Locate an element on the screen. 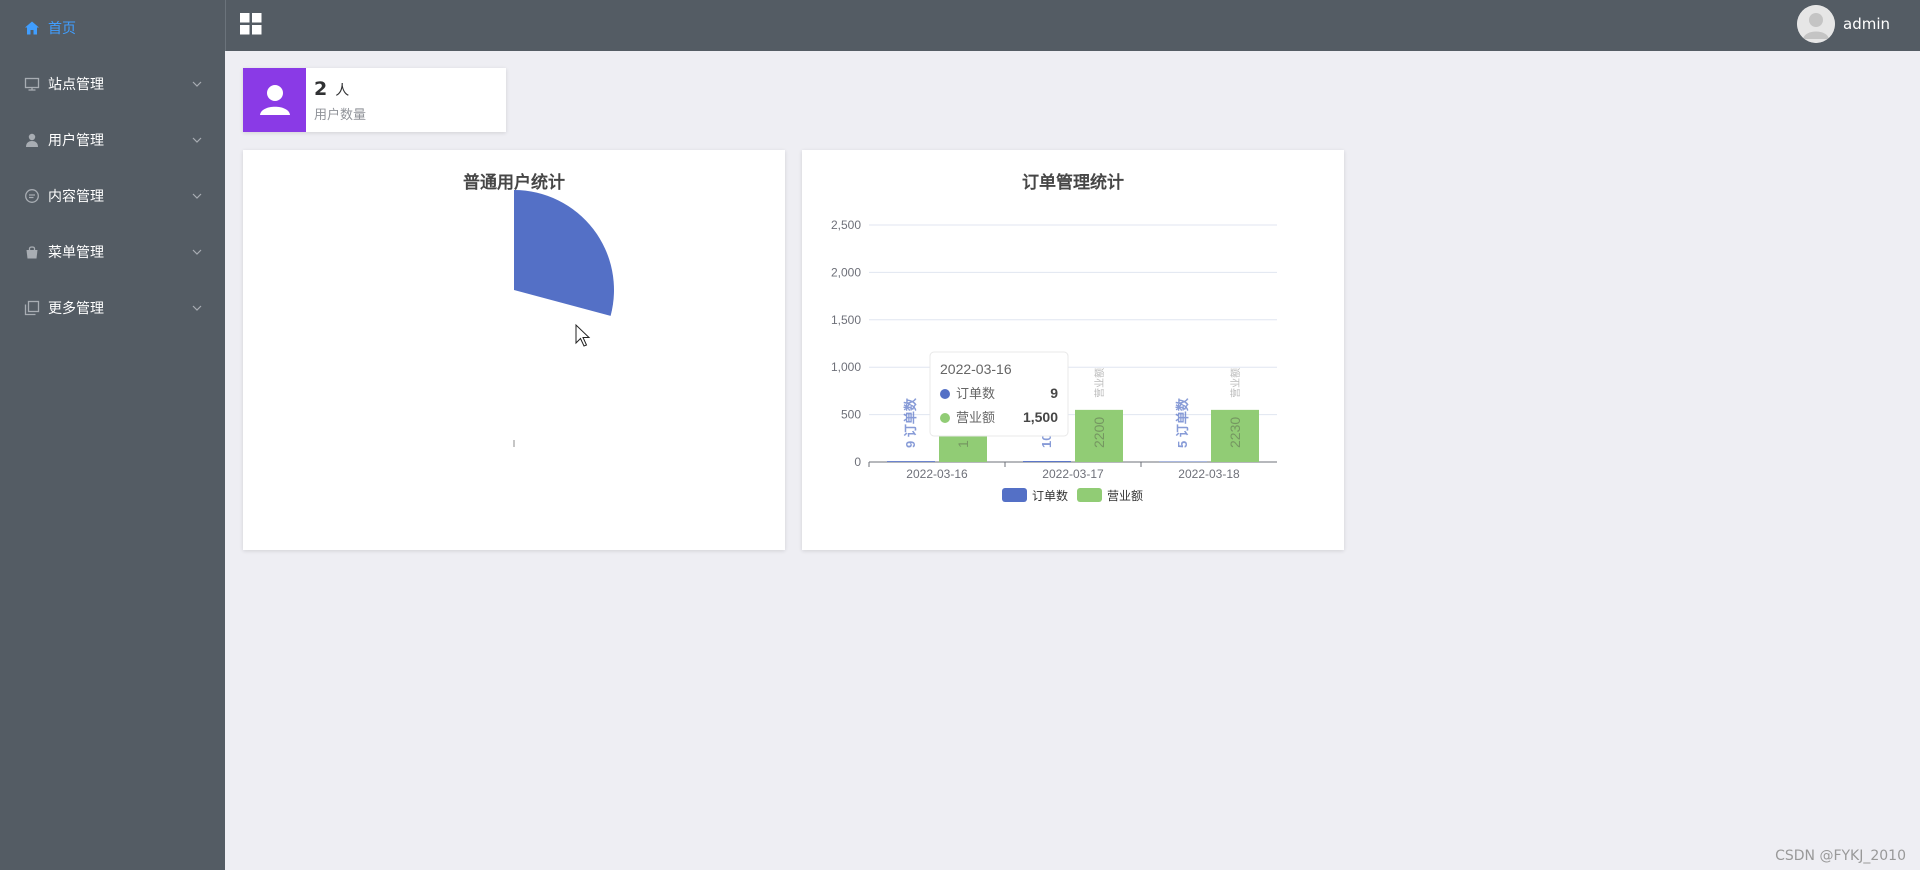  sidebar-item-menu: 菜单管理 is located at coordinates (112, 252).